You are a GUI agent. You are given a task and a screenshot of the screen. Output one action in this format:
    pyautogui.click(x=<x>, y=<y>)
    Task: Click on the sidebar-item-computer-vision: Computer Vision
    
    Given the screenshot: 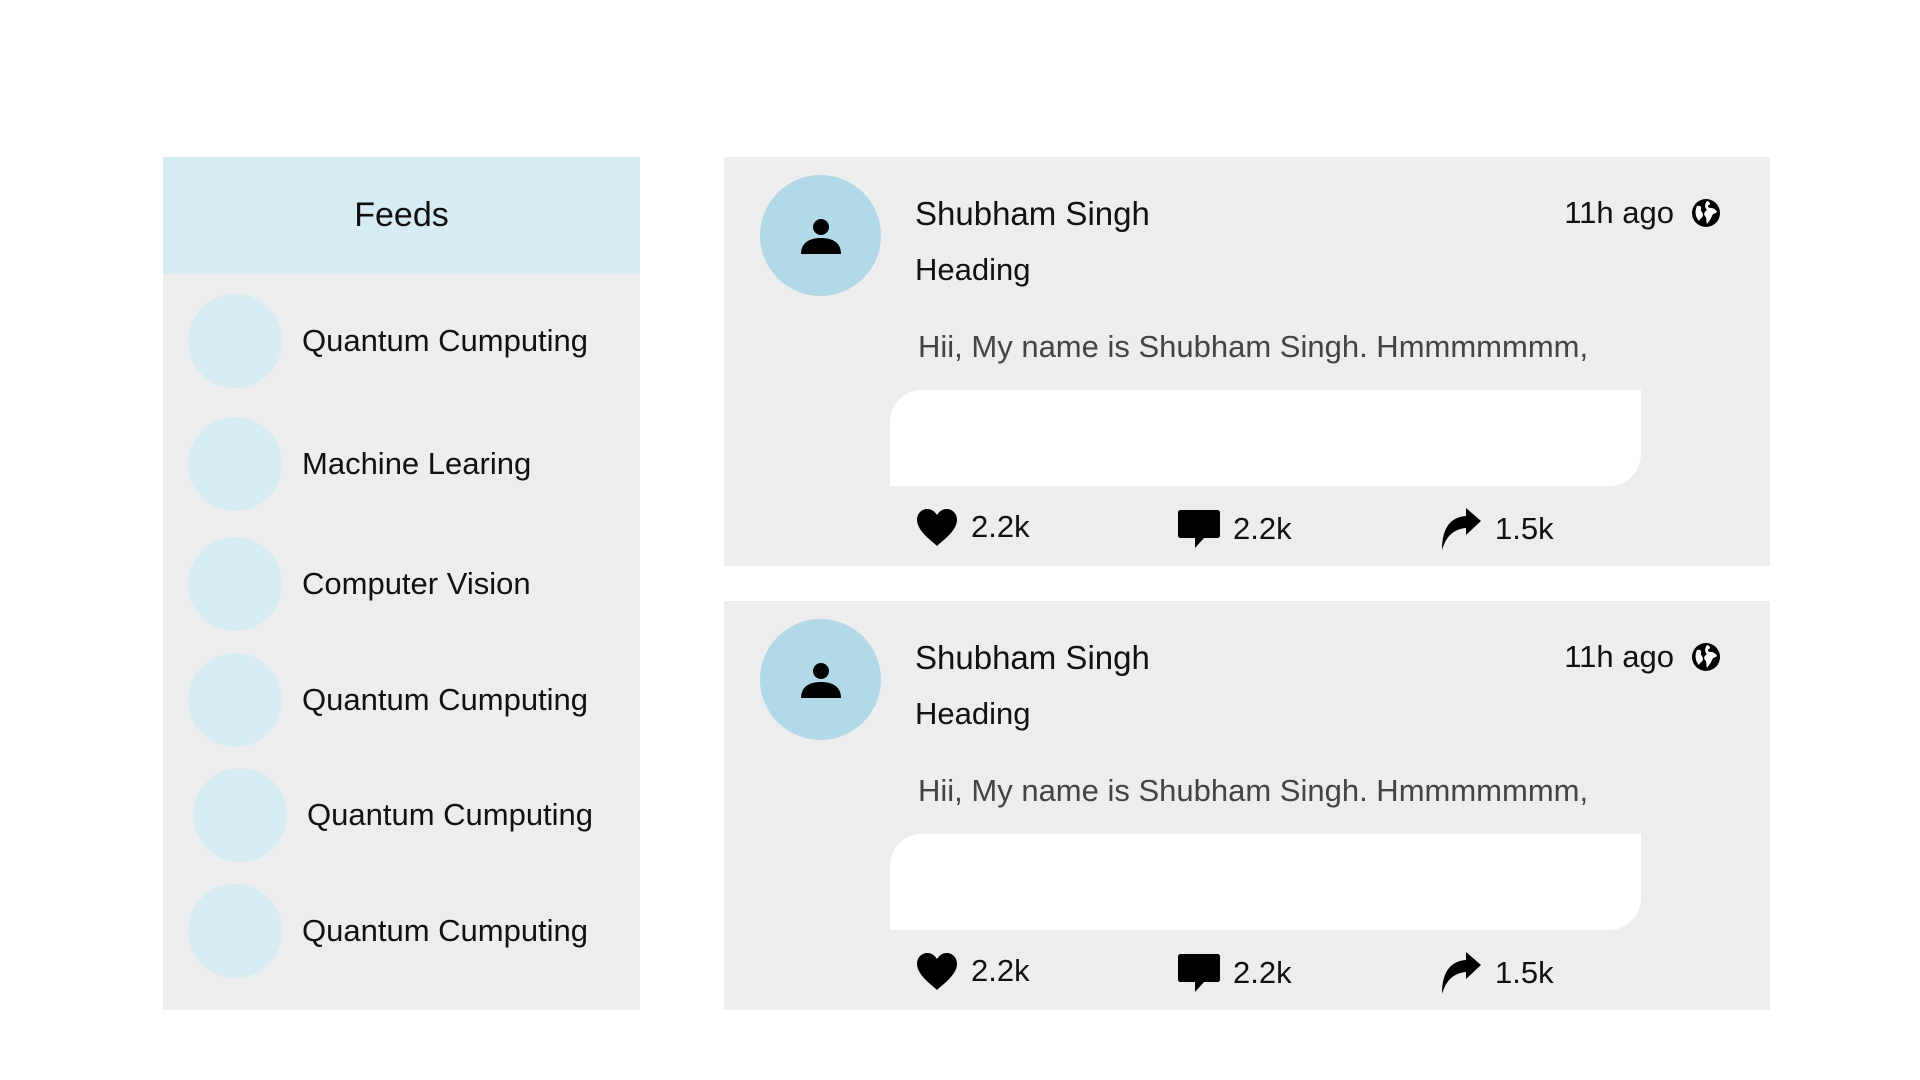 What is the action you would take?
    pyautogui.click(x=359, y=584)
    